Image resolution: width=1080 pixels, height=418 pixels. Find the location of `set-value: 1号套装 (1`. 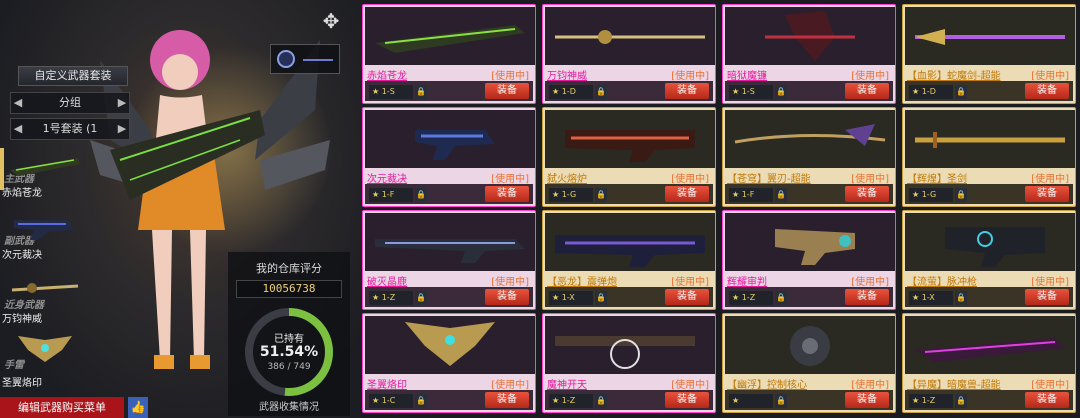

set-value: 1号套装 (1 is located at coordinates (70, 128).